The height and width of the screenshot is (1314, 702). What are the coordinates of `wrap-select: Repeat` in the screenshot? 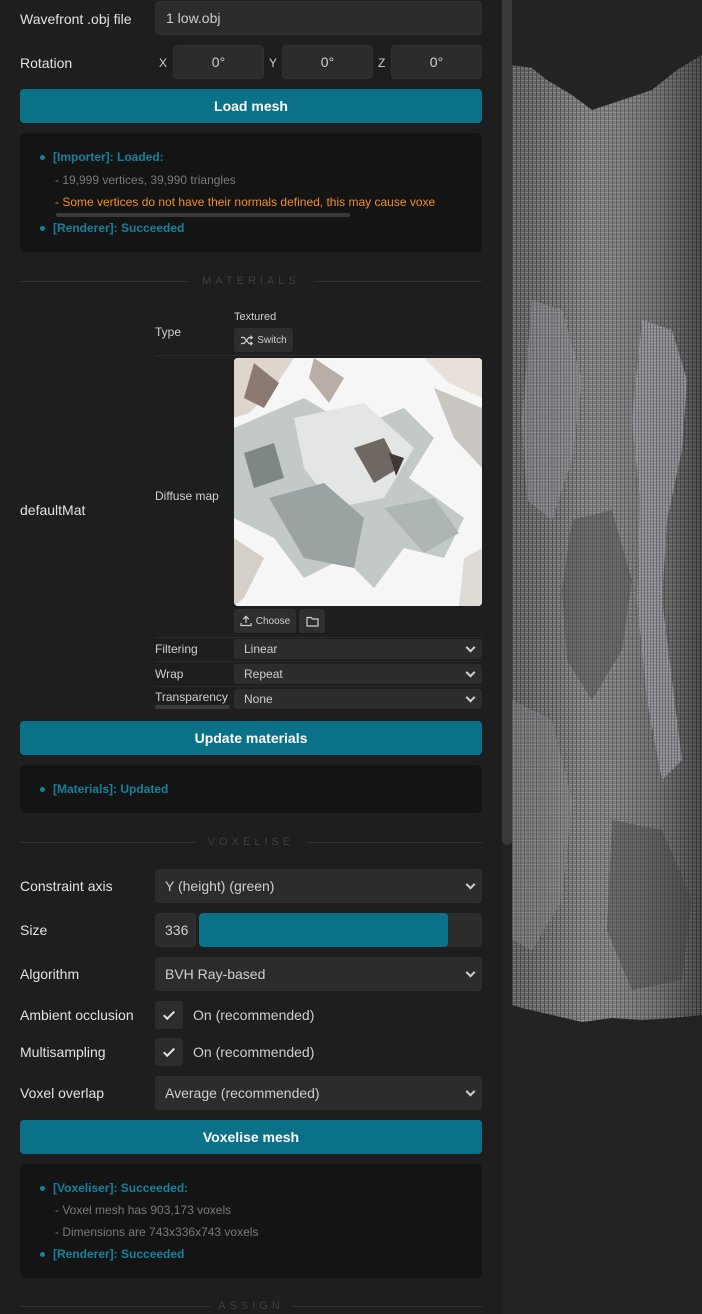 It's located at (358, 674).